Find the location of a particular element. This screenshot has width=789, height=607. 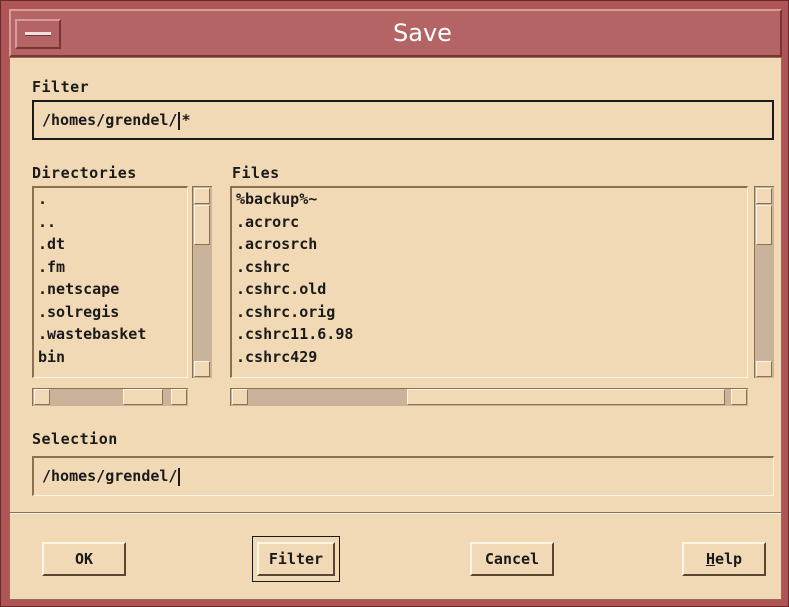

filter-input-pattern: * is located at coordinates (186, 120).